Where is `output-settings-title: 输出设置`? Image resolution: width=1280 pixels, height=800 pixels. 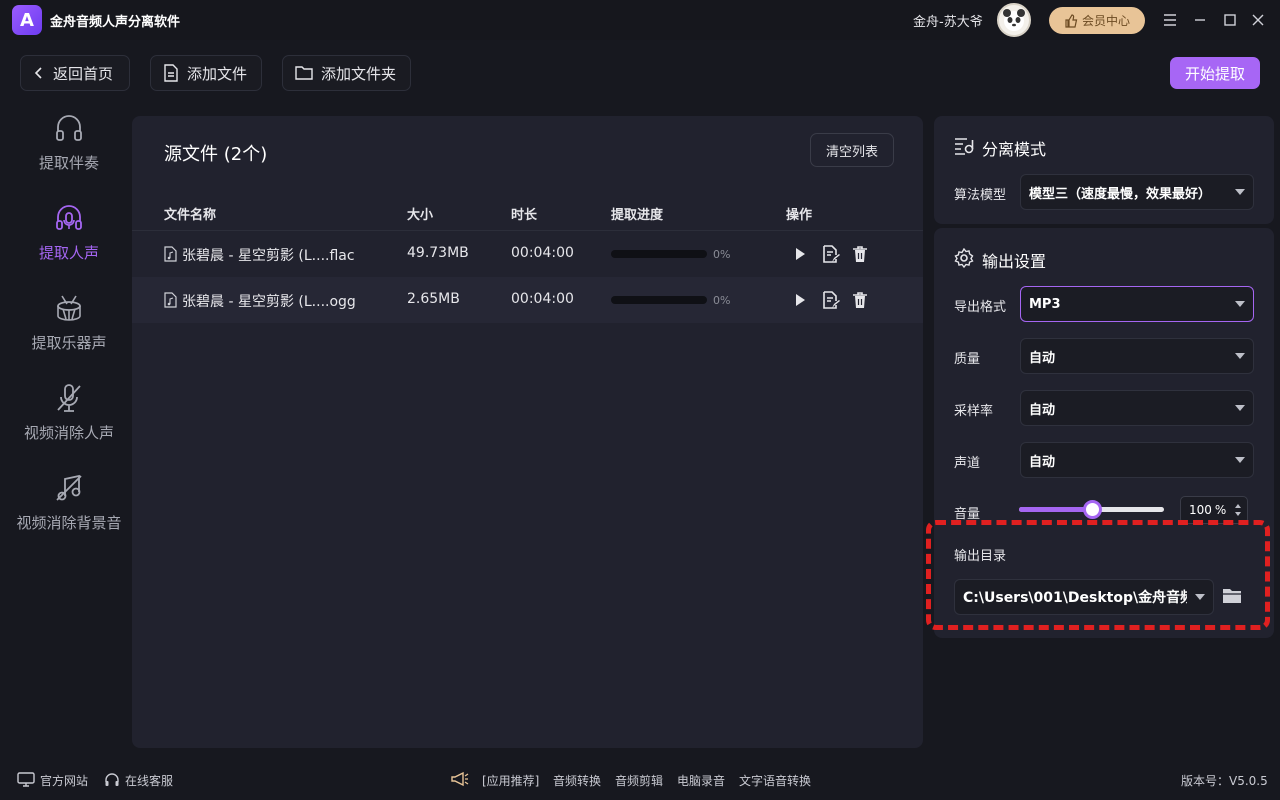 output-settings-title: 输出设置 is located at coordinates (1014, 261).